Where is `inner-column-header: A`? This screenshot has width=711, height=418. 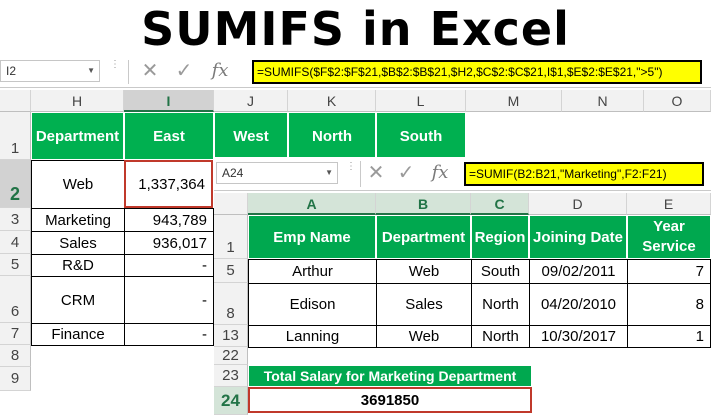
inner-column-header: A is located at coordinates (312, 204).